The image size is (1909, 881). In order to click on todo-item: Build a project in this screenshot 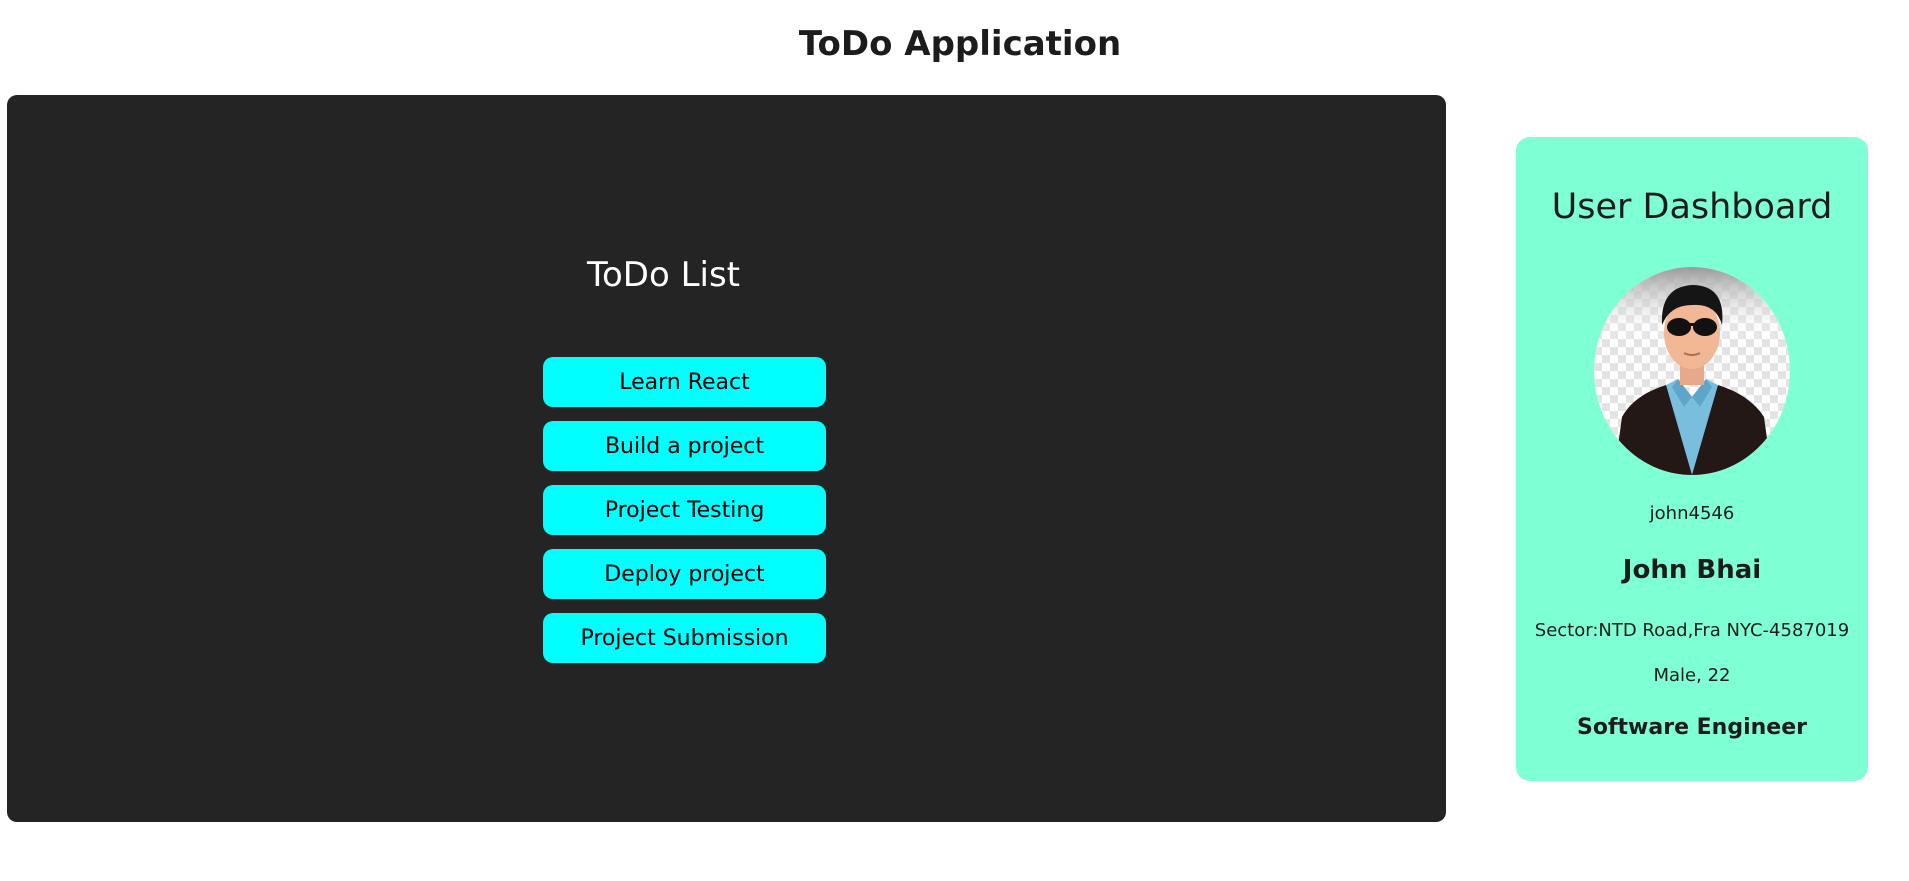, I will do `click(684, 446)`.